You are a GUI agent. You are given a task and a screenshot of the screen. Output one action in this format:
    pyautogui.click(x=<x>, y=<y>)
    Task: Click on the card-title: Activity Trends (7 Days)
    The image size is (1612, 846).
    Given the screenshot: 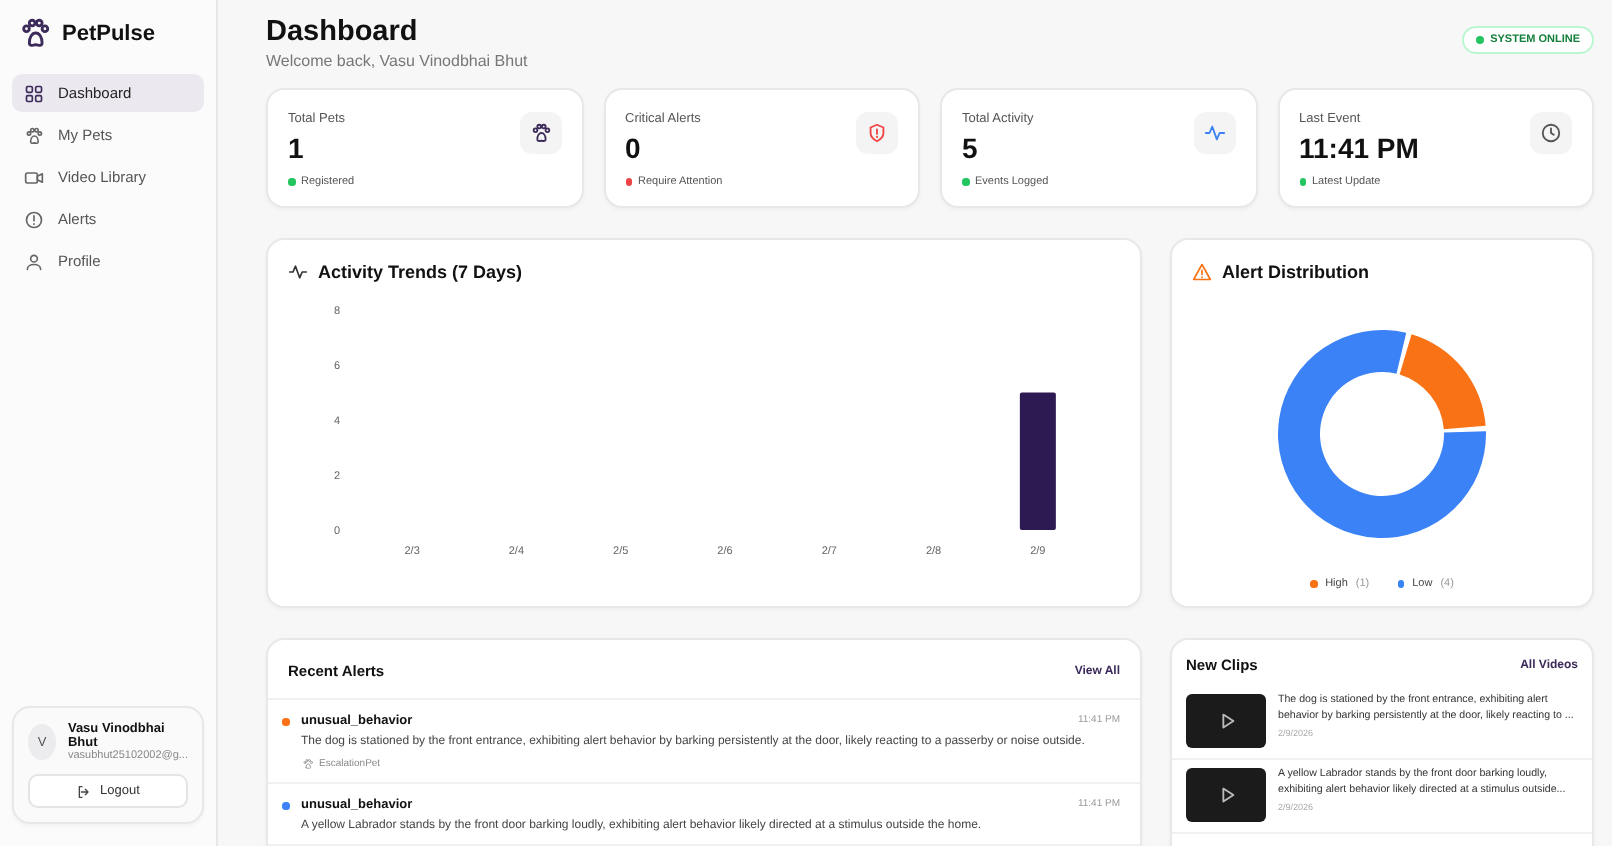 What is the action you would take?
    pyautogui.click(x=420, y=272)
    